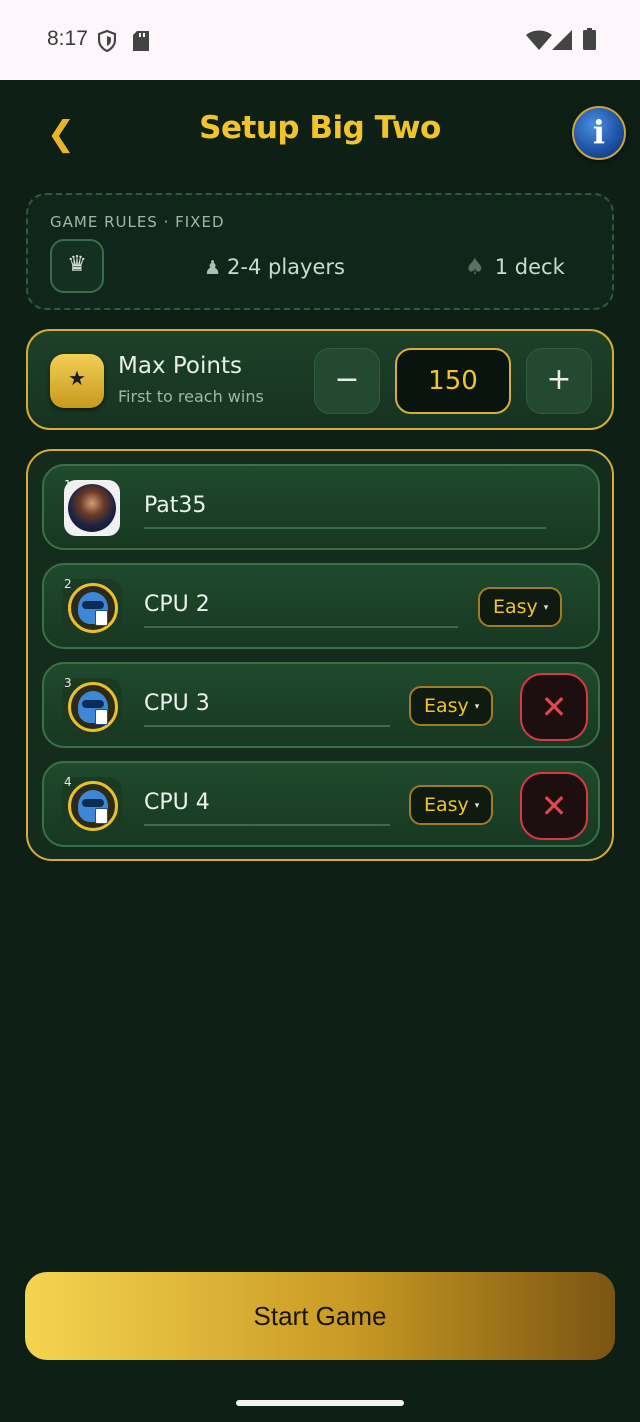  I want to click on max-points-title: Max Points, so click(180, 366).